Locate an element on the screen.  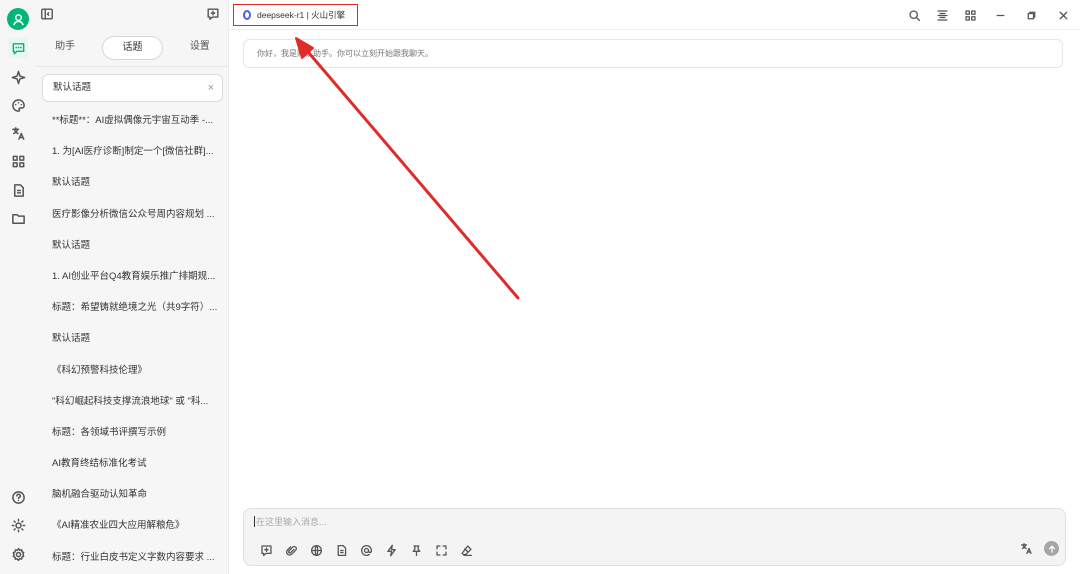
minimize-button is located at coordinates (1000, 15).